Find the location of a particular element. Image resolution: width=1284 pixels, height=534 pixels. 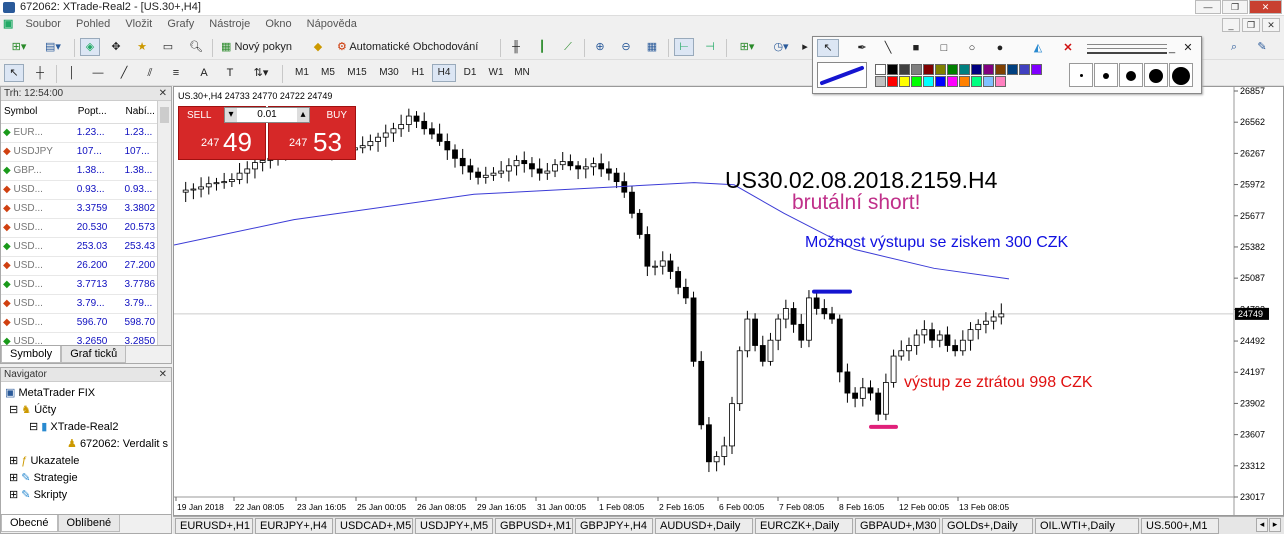

chart-tab: GBPJPY+,H4 is located at coordinates (614, 526).